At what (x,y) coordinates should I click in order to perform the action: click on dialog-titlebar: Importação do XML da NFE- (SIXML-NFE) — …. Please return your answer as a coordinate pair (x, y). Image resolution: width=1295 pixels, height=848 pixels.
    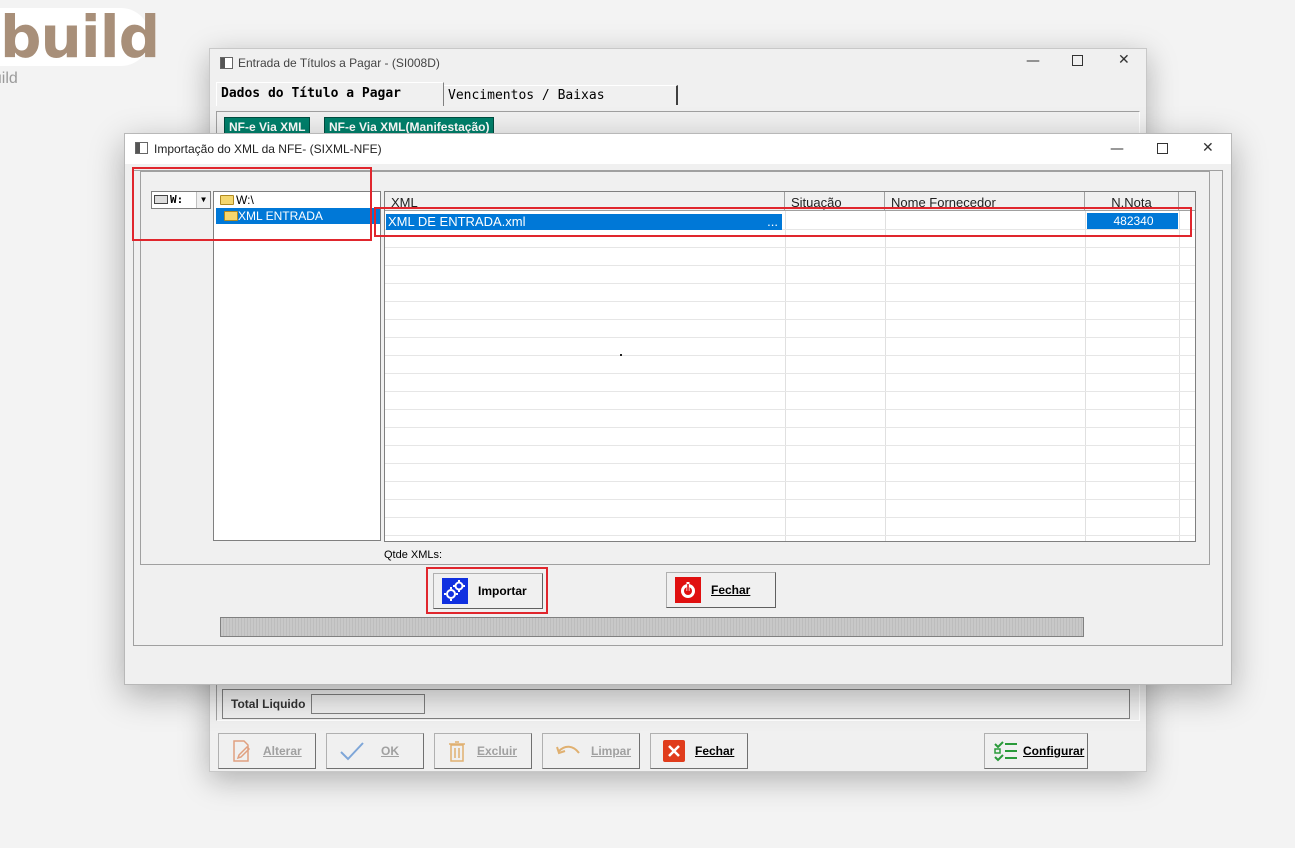
    Looking at the image, I should click on (678, 149).